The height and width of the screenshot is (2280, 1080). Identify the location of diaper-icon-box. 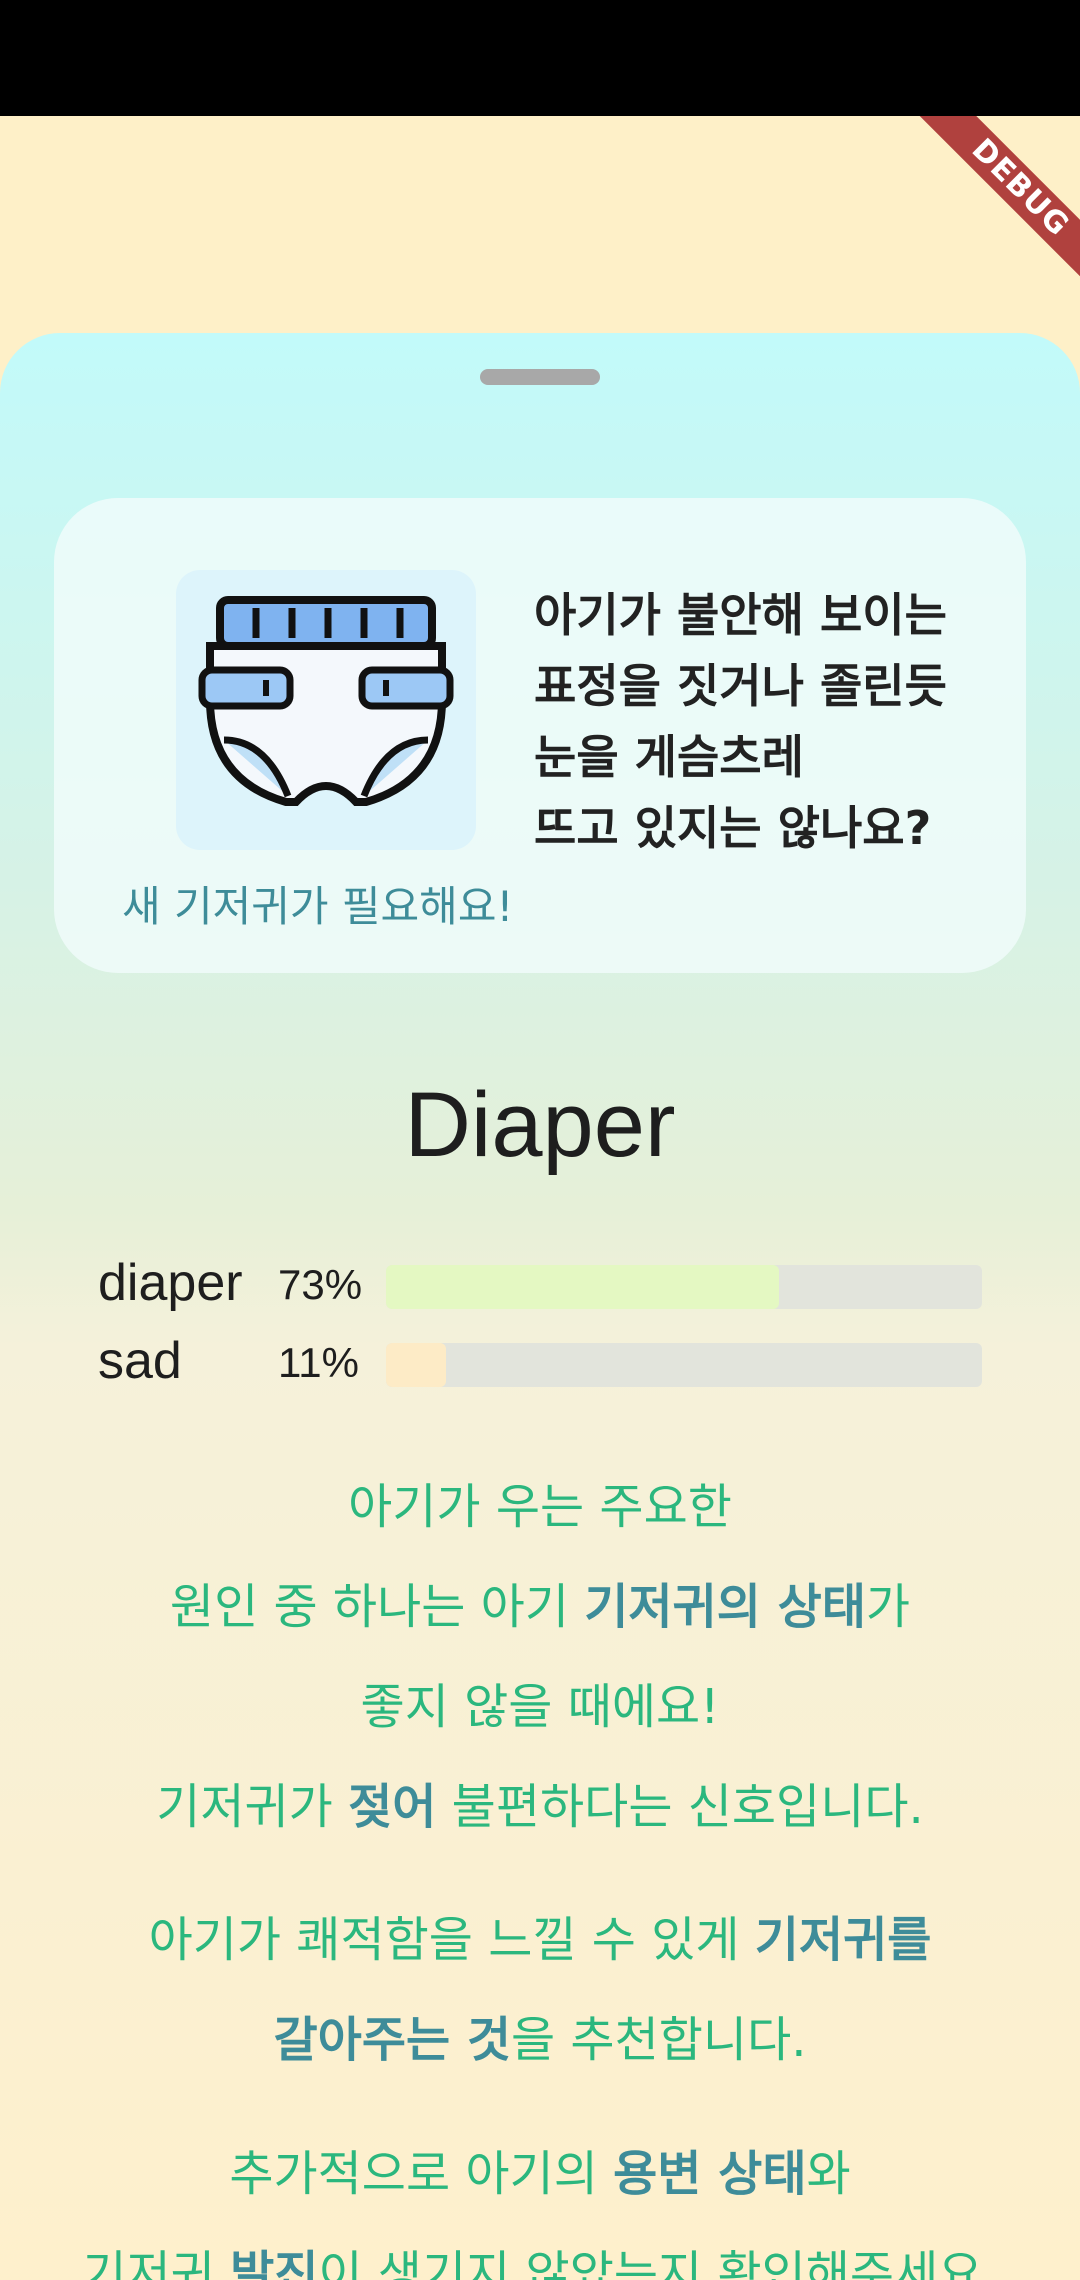
(326, 710).